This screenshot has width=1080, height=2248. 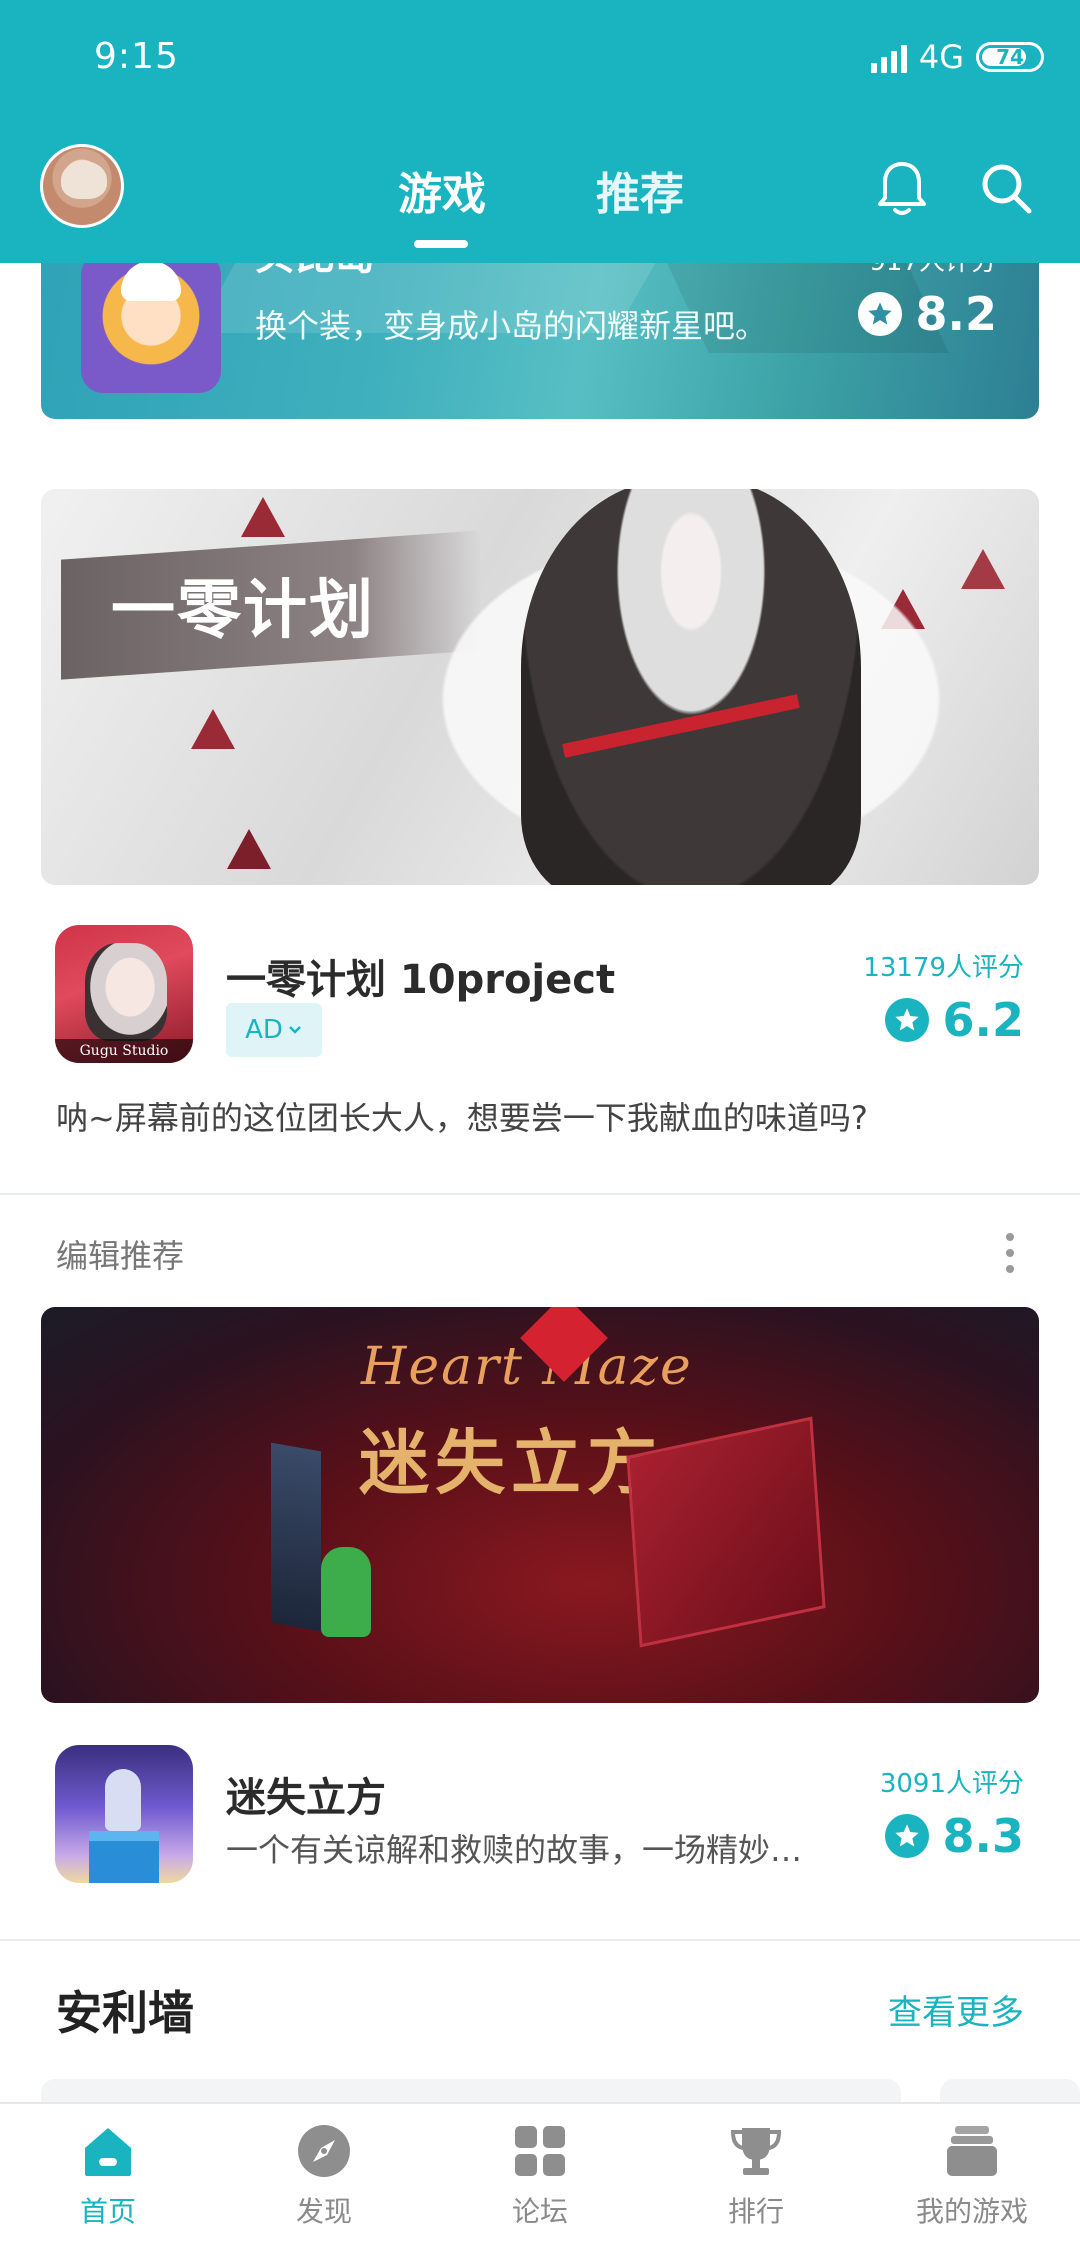 I want to click on game-name: 迷失立方, so click(x=306, y=1798).